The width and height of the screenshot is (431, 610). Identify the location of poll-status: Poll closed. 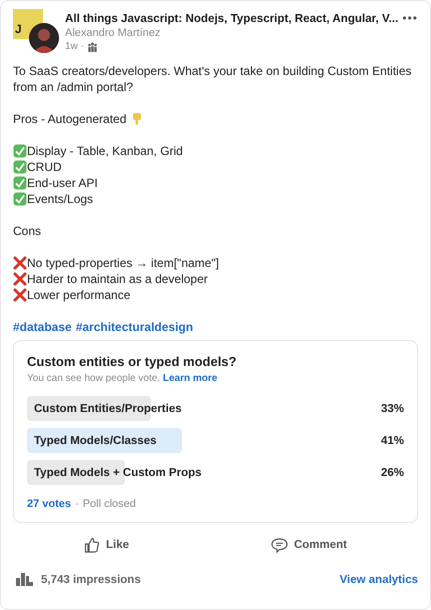
(109, 504).